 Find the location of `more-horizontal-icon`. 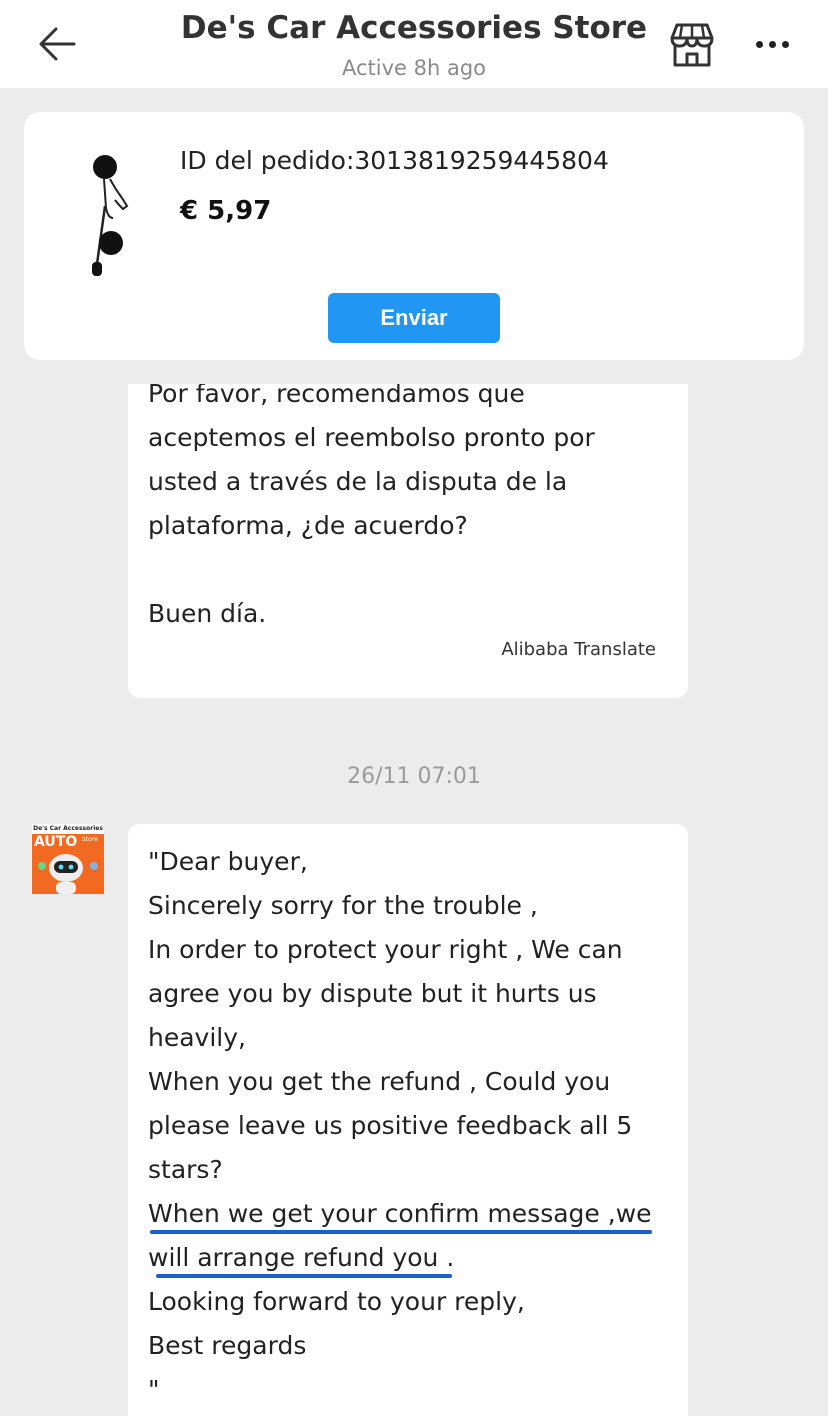

more-horizontal-icon is located at coordinates (759, 44).